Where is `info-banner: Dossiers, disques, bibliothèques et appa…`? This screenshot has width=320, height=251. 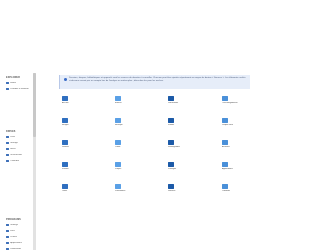 info-banner: Dossiers, disques, bibliothèques et appa… is located at coordinates (154, 82).